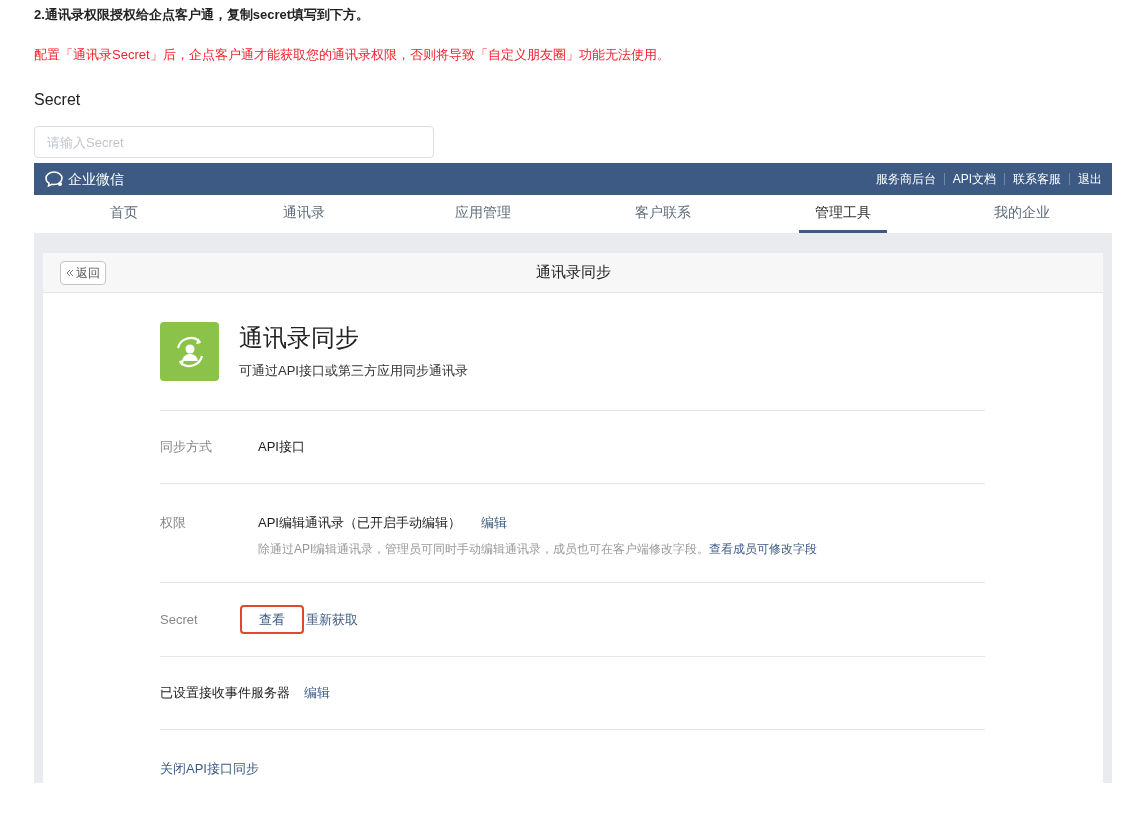 This screenshot has height=819, width=1148. Describe the element at coordinates (303, 214) in the screenshot. I see `nav-tab: 通讯录` at that location.